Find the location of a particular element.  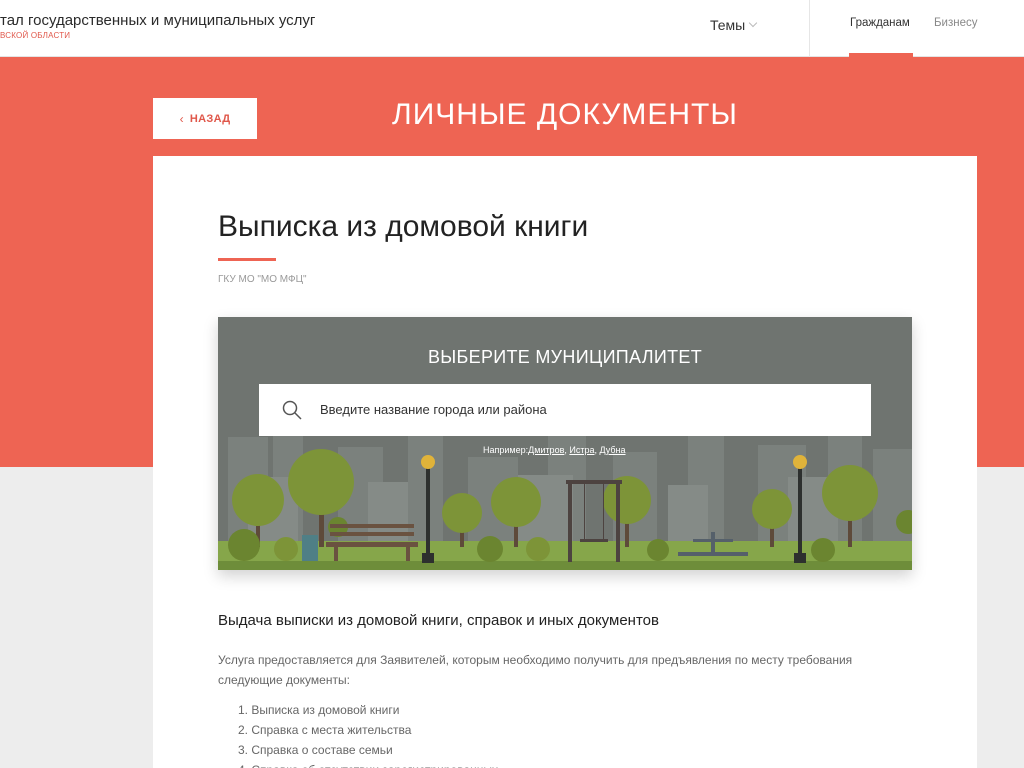

search-examples: Например:Дмитров, Истра, Дубна is located at coordinates (554, 450).